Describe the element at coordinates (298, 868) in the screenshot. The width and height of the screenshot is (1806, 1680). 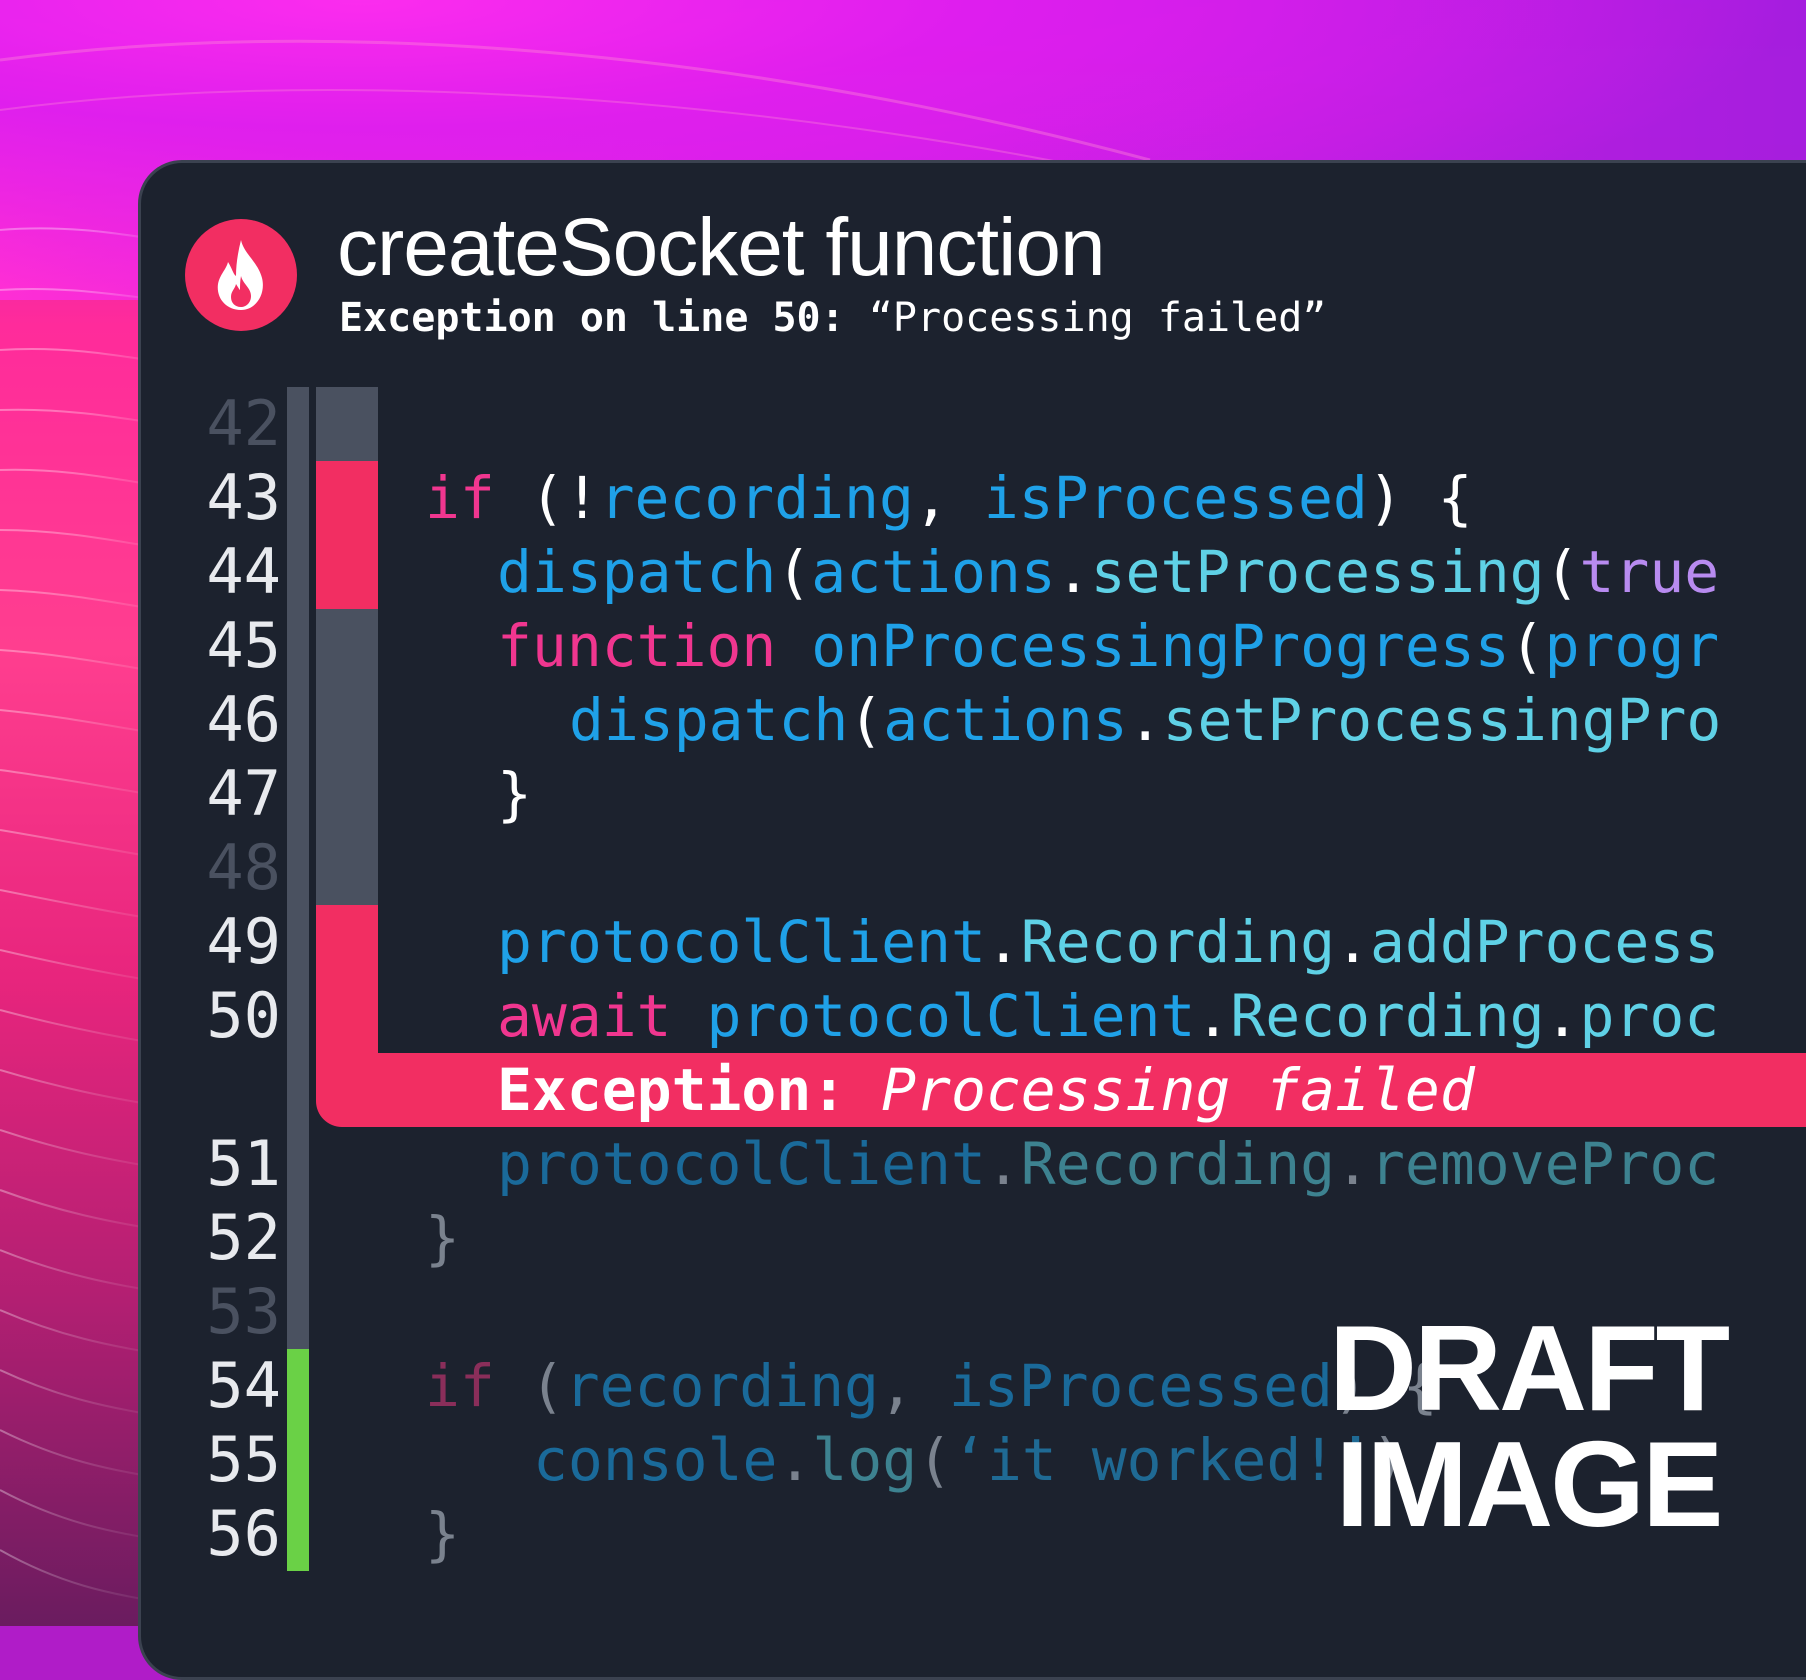
I see `coverage-gutter` at that location.